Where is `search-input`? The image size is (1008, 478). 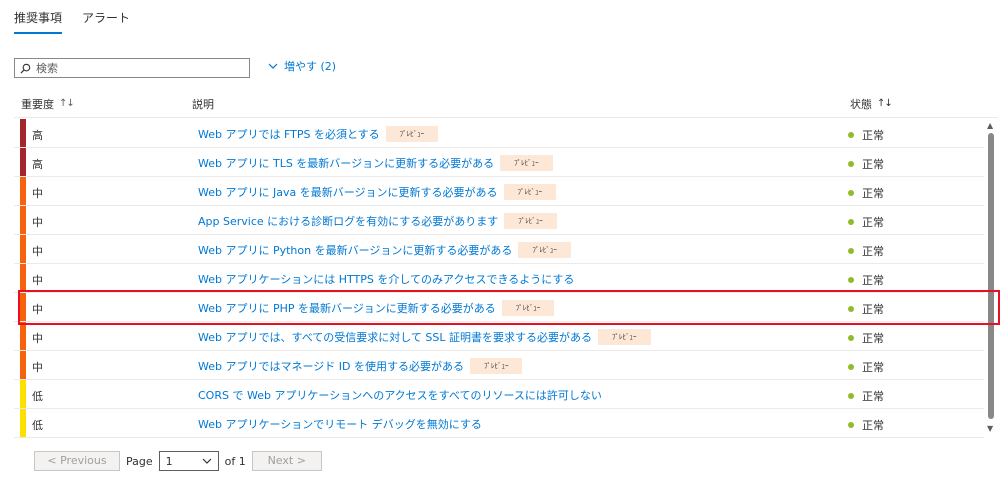
search-input is located at coordinates (136, 68).